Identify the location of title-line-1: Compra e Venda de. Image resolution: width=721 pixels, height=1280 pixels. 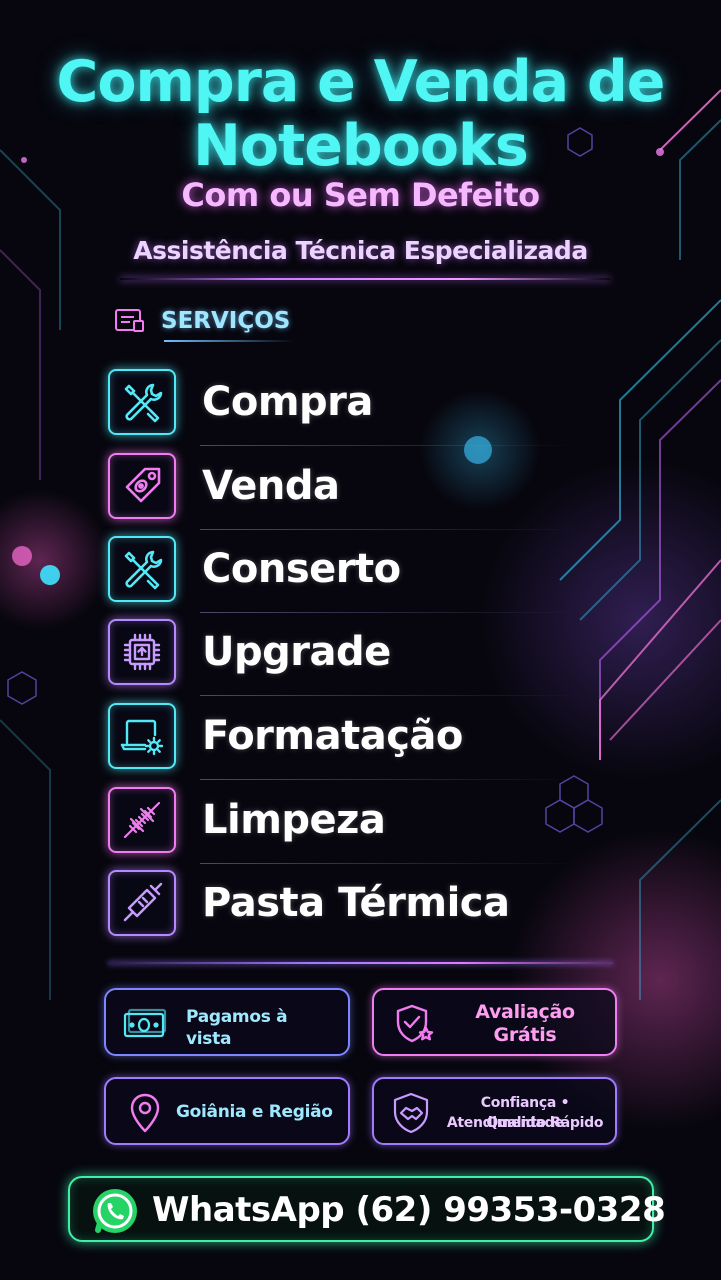
(361, 82).